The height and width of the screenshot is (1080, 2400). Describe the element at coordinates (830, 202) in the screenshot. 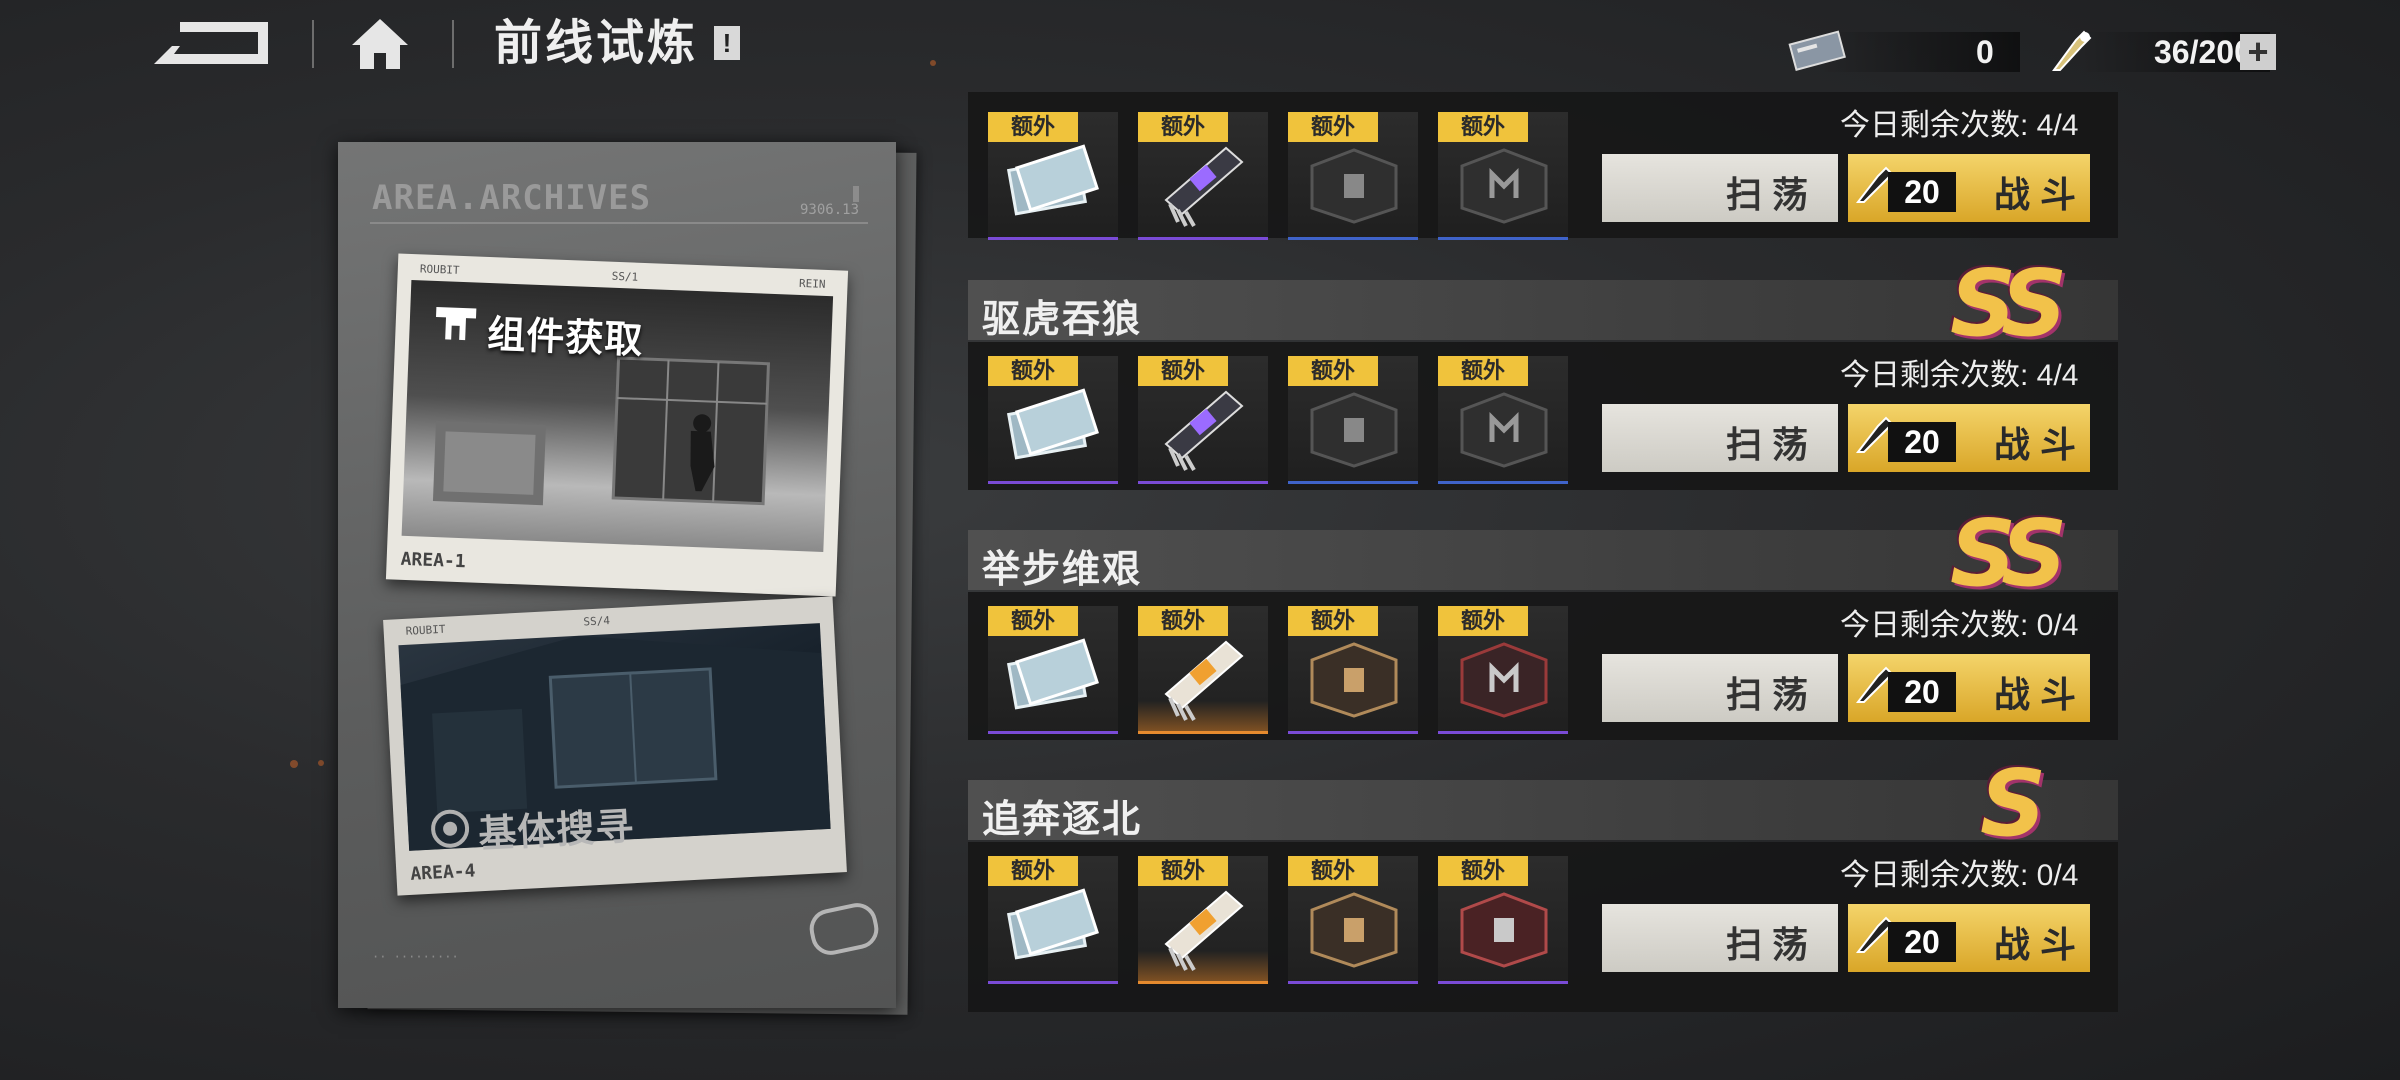

I see `folder-code: 9306.13` at that location.